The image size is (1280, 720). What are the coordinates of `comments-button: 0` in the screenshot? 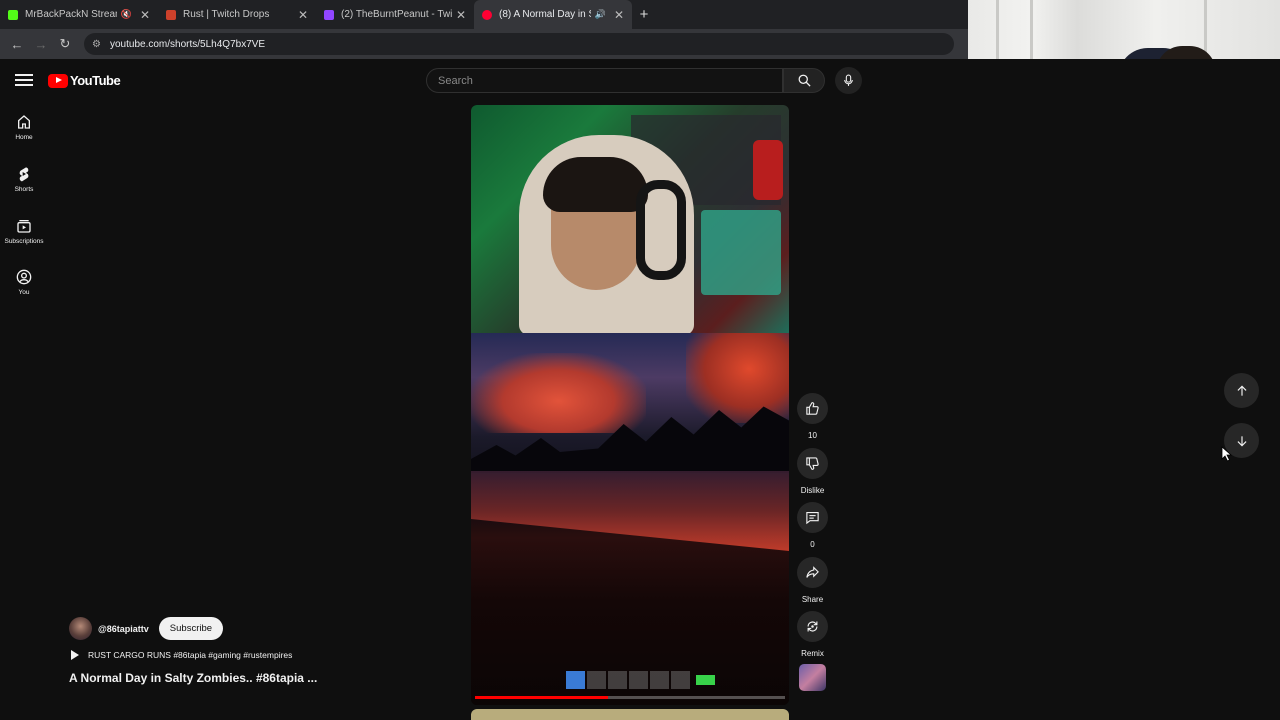 It's located at (812, 525).